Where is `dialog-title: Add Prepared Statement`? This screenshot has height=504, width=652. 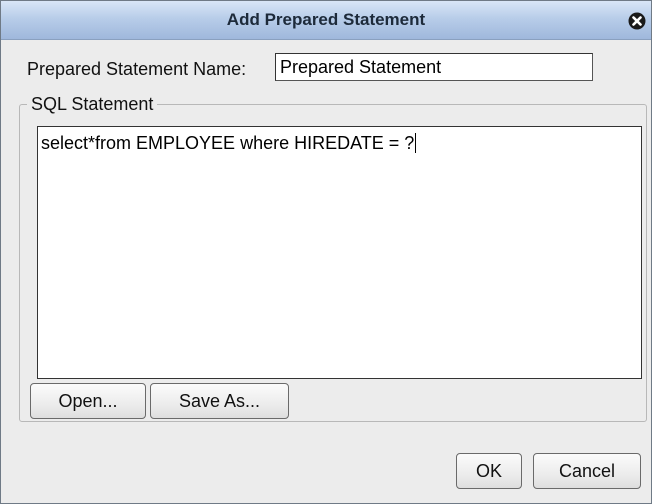
dialog-title: Add Prepared Statement is located at coordinates (326, 19).